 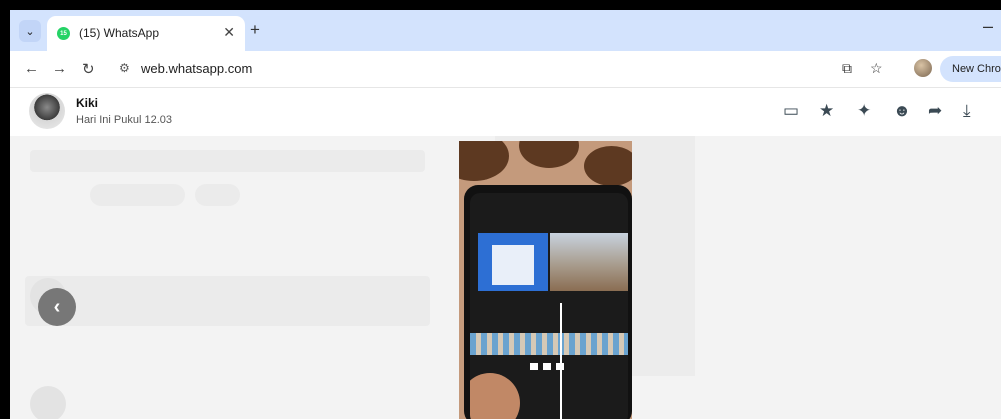 I want to click on url-text: web.whatsapp.com, so click(x=196, y=68).